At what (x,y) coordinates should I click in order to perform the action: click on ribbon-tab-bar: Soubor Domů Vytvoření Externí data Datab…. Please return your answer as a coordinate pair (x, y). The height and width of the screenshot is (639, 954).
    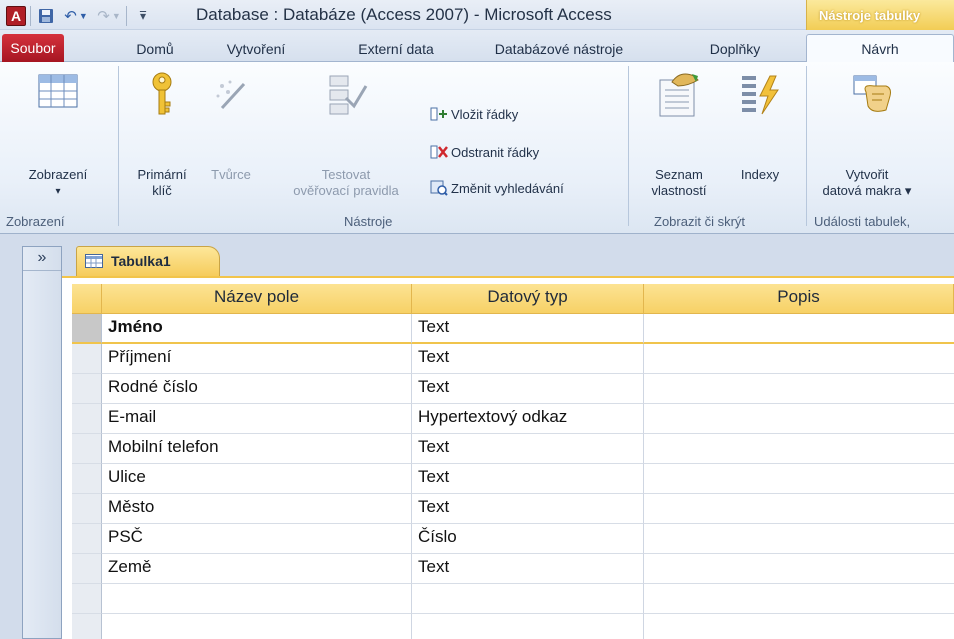
    Looking at the image, I should click on (477, 46).